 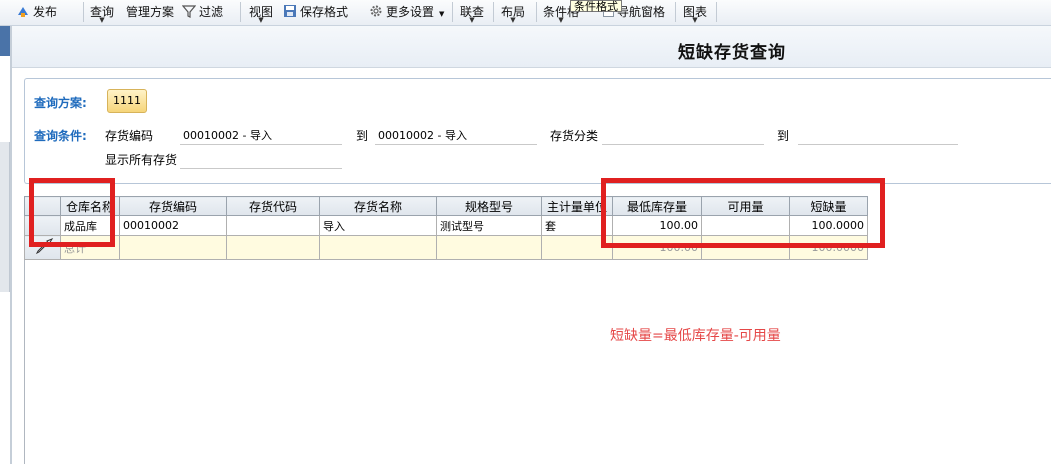 I want to click on filter-icon, so click(x=189, y=11).